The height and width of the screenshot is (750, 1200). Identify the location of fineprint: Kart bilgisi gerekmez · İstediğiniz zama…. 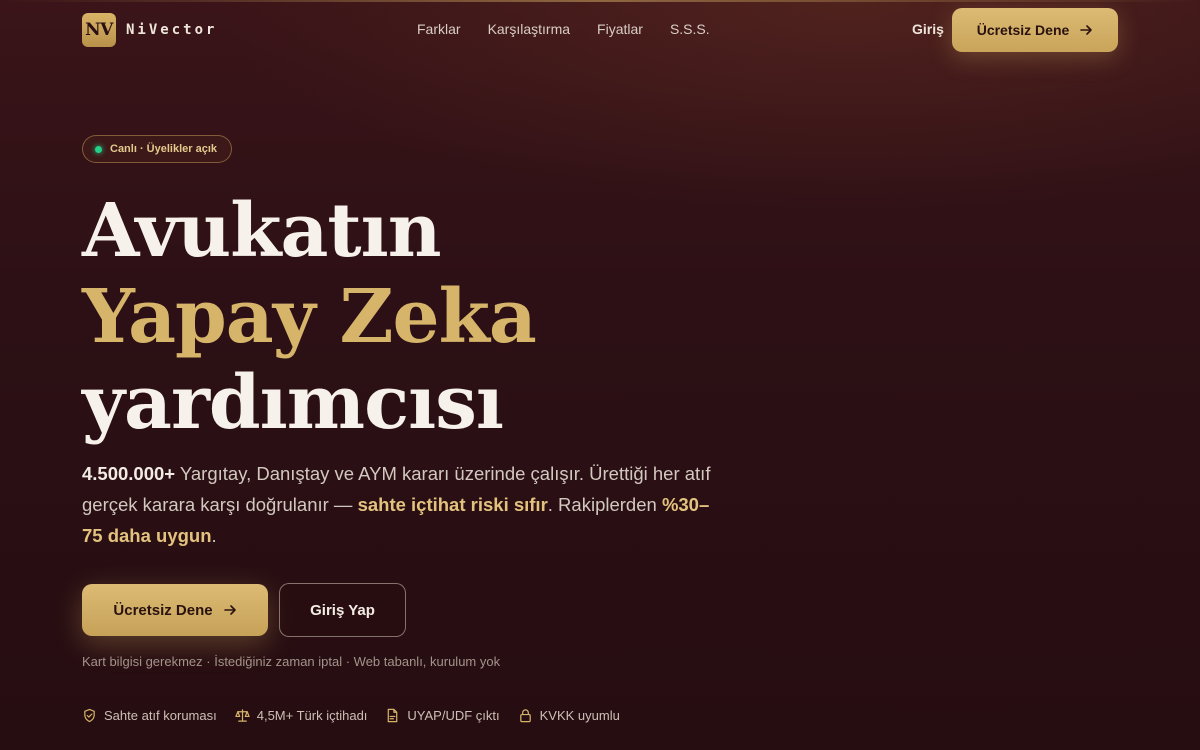
(291, 661).